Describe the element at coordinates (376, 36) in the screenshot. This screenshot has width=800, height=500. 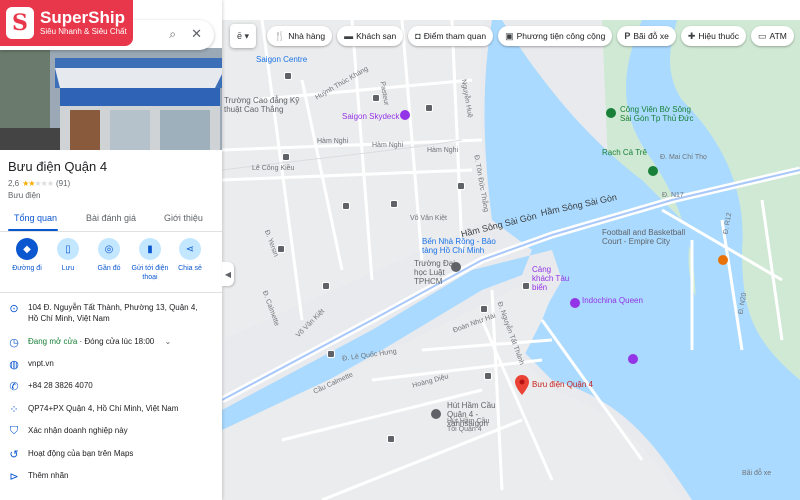
I see `chip-label: Khách sạn` at that location.